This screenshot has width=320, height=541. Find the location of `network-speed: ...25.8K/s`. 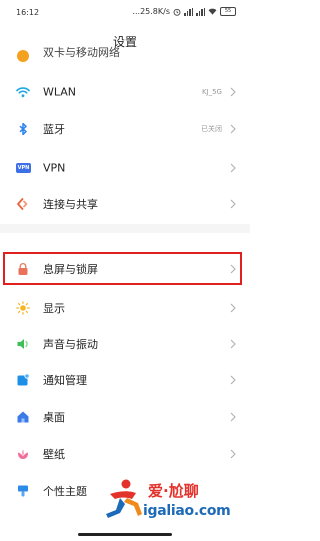

network-speed: ...25.8K/s is located at coordinates (151, 11).